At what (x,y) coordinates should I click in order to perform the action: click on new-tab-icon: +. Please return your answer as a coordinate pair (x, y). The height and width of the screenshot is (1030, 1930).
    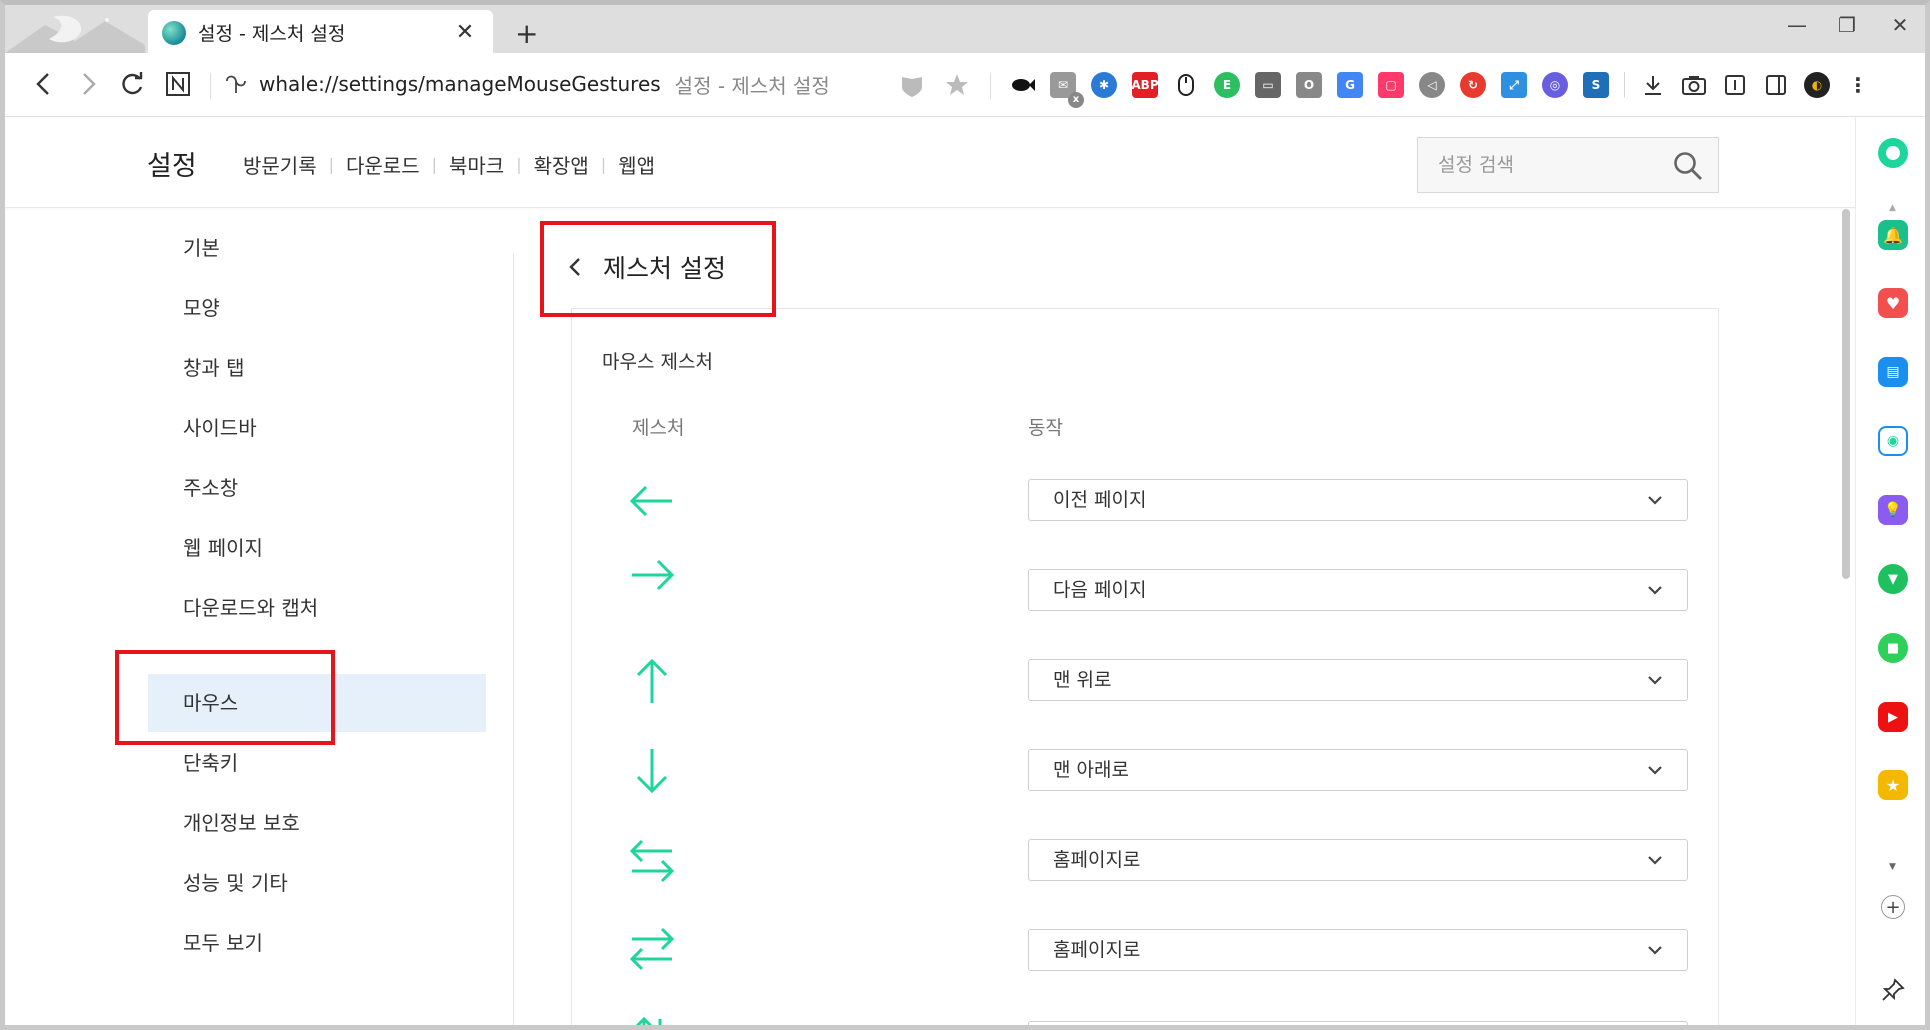
    Looking at the image, I should click on (526, 33).